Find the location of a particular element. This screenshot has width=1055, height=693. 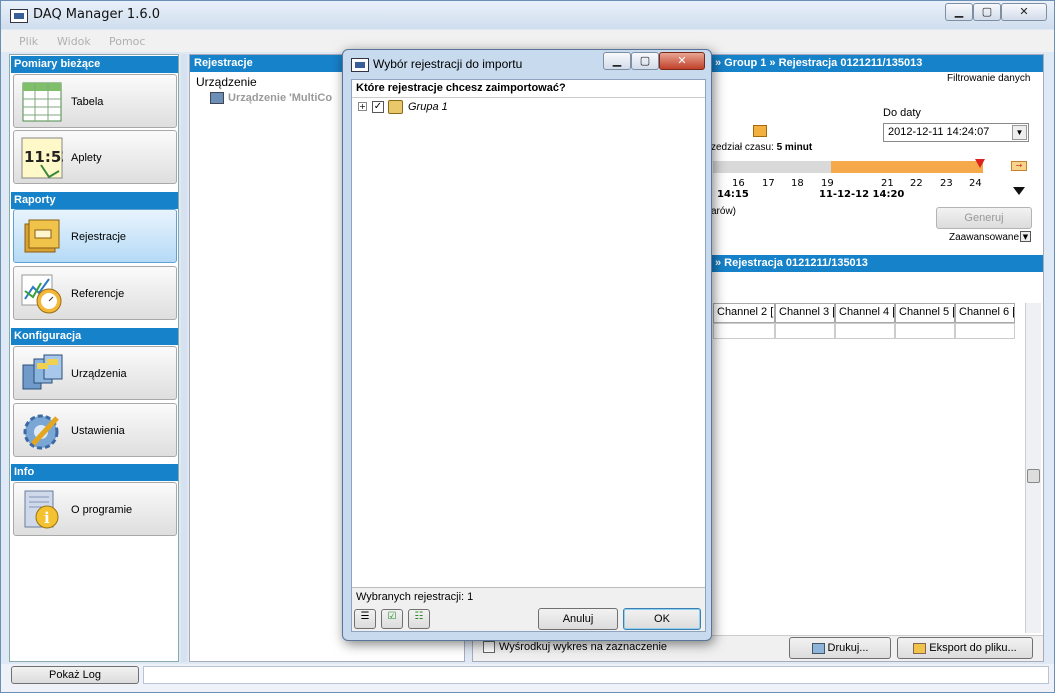

dialog-question: Które rejestracje chcesz zaimportować? is located at coordinates (461, 88).